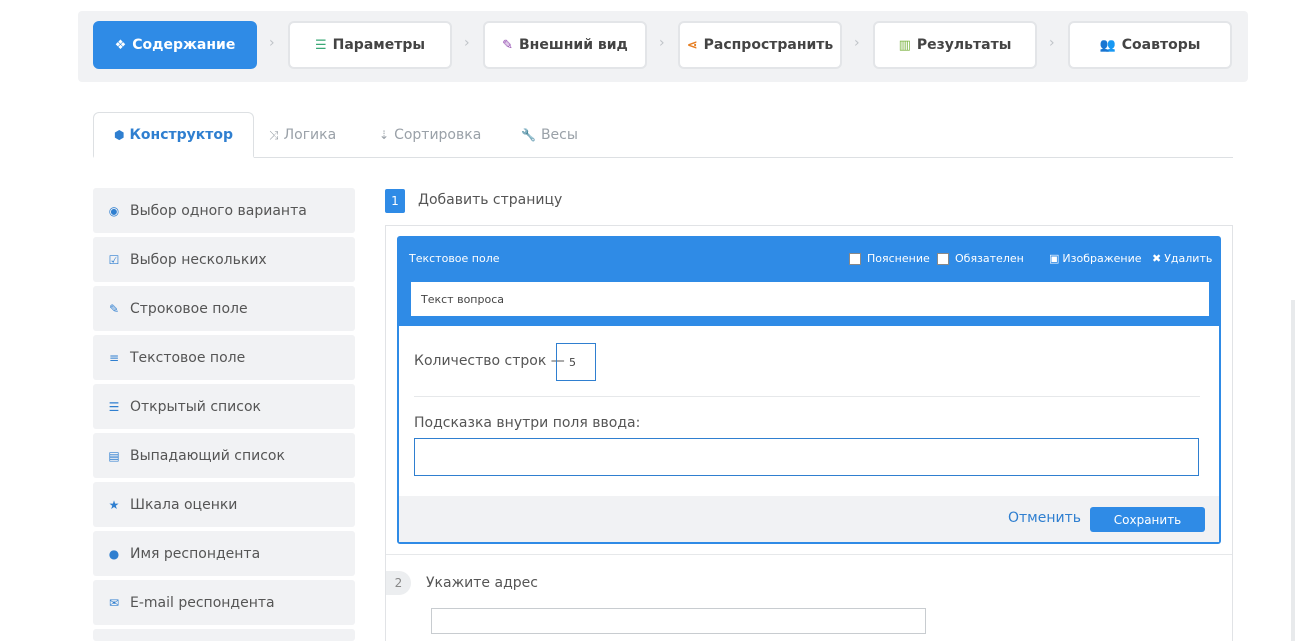 The height and width of the screenshot is (641, 1295). Describe the element at coordinates (678, 621) in the screenshot. I see `address-input` at that location.